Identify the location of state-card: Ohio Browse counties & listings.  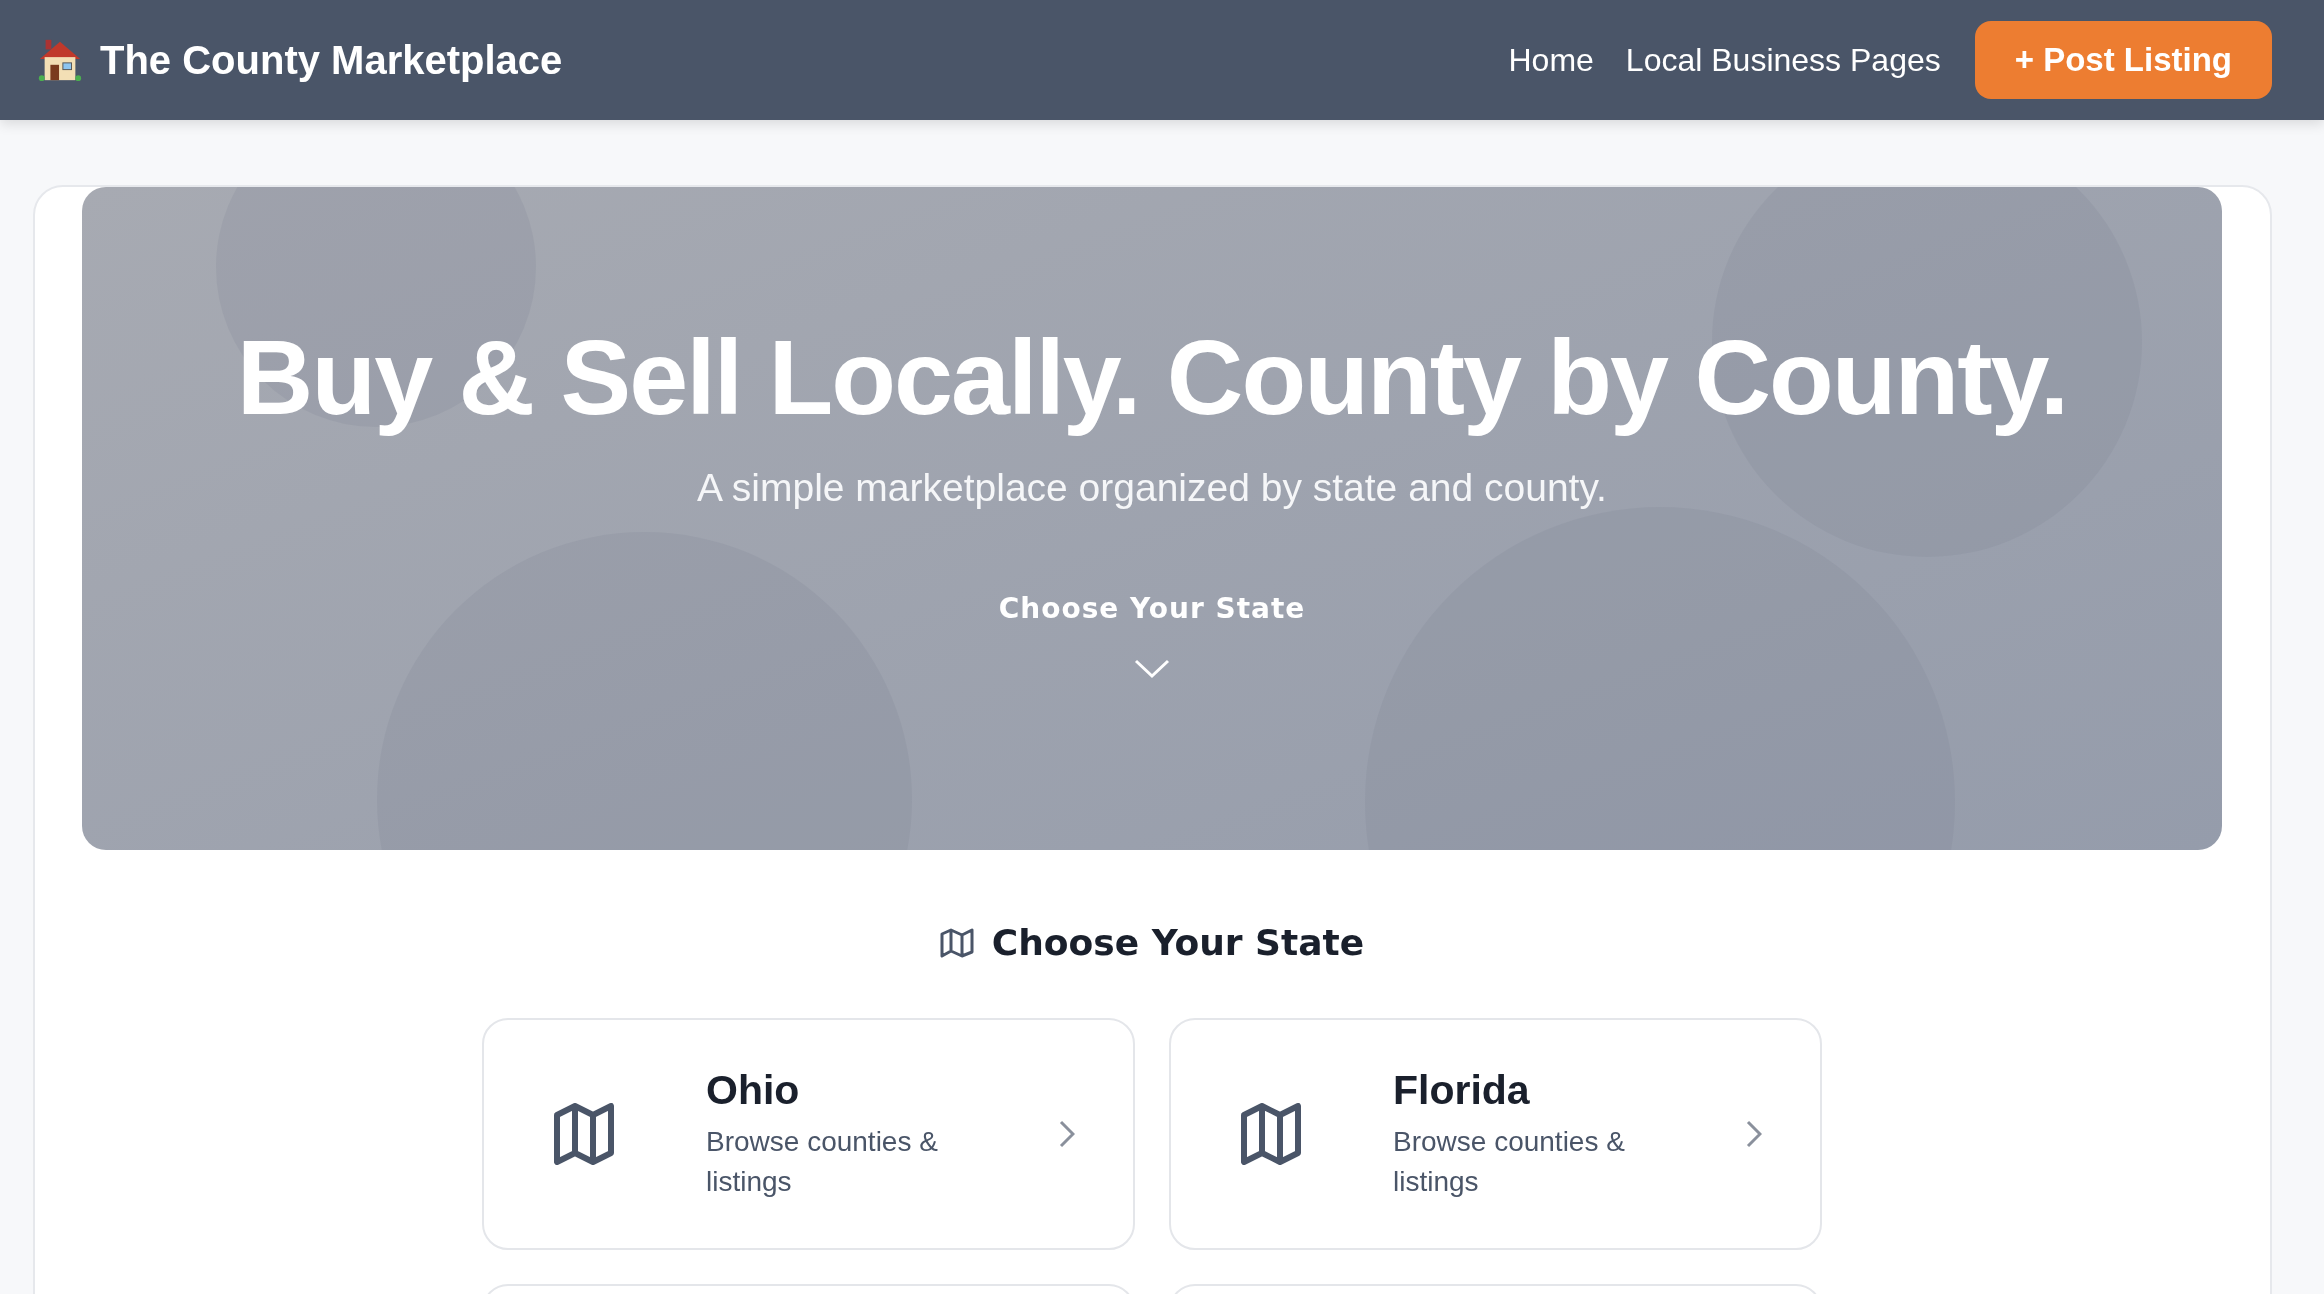
(808, 1134).